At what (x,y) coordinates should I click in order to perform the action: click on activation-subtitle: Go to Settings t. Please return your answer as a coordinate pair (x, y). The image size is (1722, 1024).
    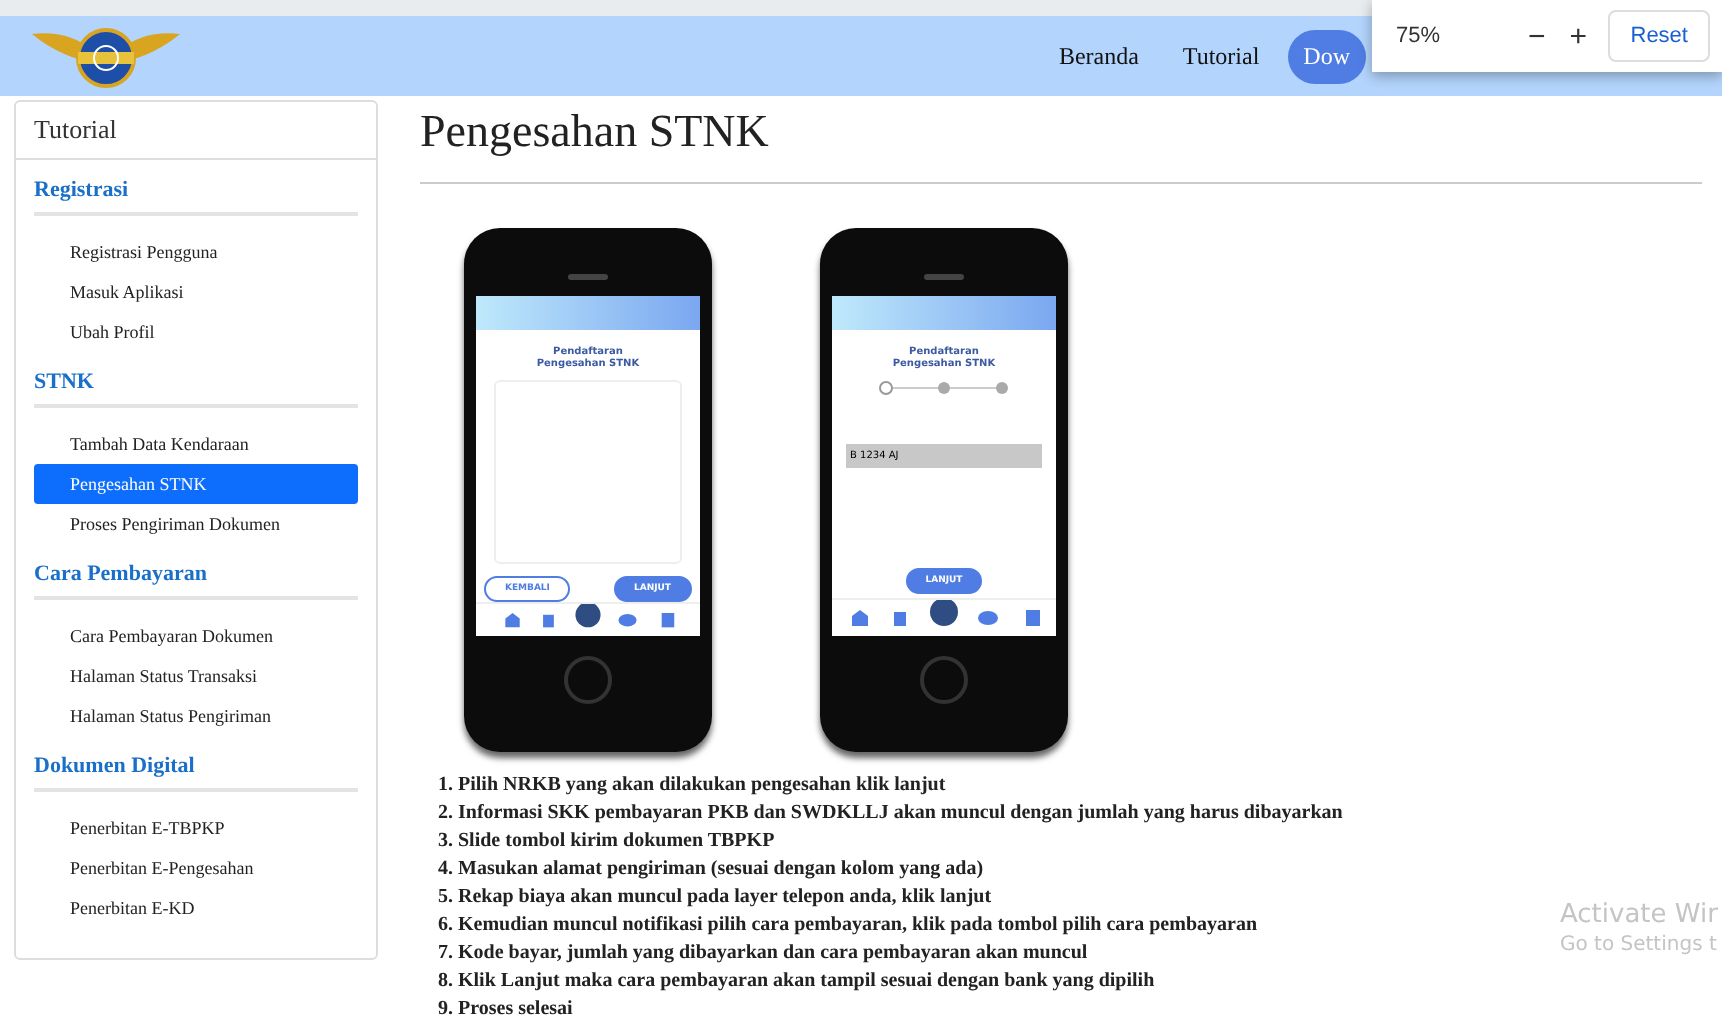
    Looking at the image, I should click on (1639, 945).